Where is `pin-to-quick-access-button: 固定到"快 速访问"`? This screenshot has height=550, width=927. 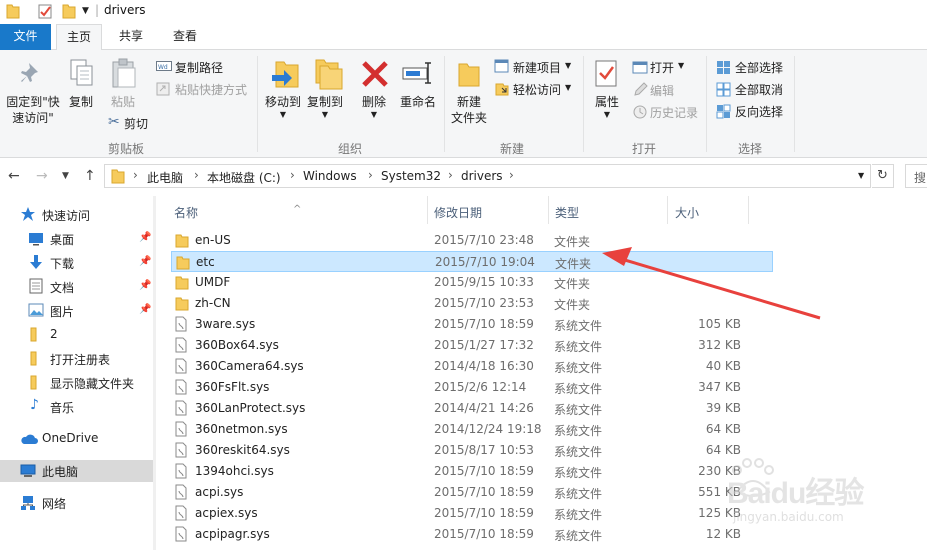 pin-to-quick-access-button: 固定到"快 速访问" is located at coordinates (33, 110).